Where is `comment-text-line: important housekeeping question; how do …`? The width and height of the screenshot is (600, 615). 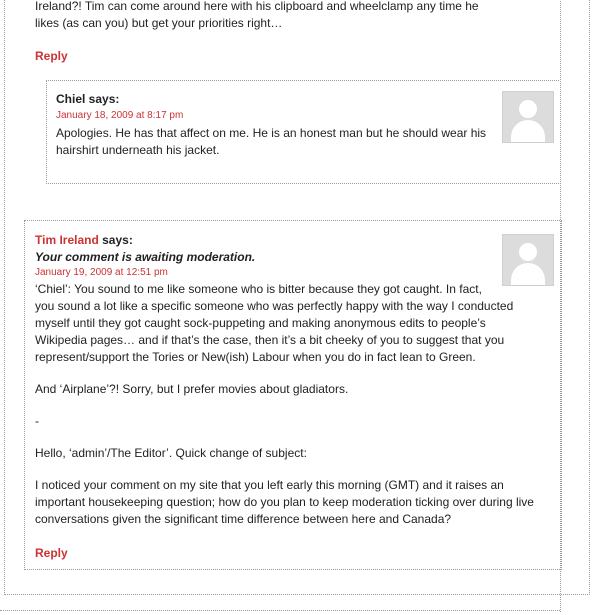 comment-text-line: important housekeeping question; how do … is located at coordinates (284, 502).